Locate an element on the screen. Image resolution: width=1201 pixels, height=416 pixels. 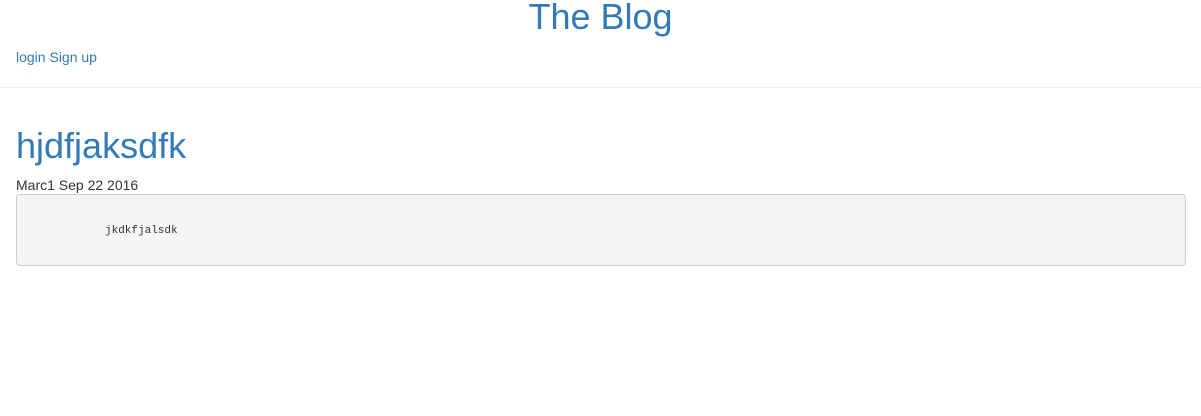
post-meta: Marc1 Sep 22 2016 is located at coordinates (601, 185).